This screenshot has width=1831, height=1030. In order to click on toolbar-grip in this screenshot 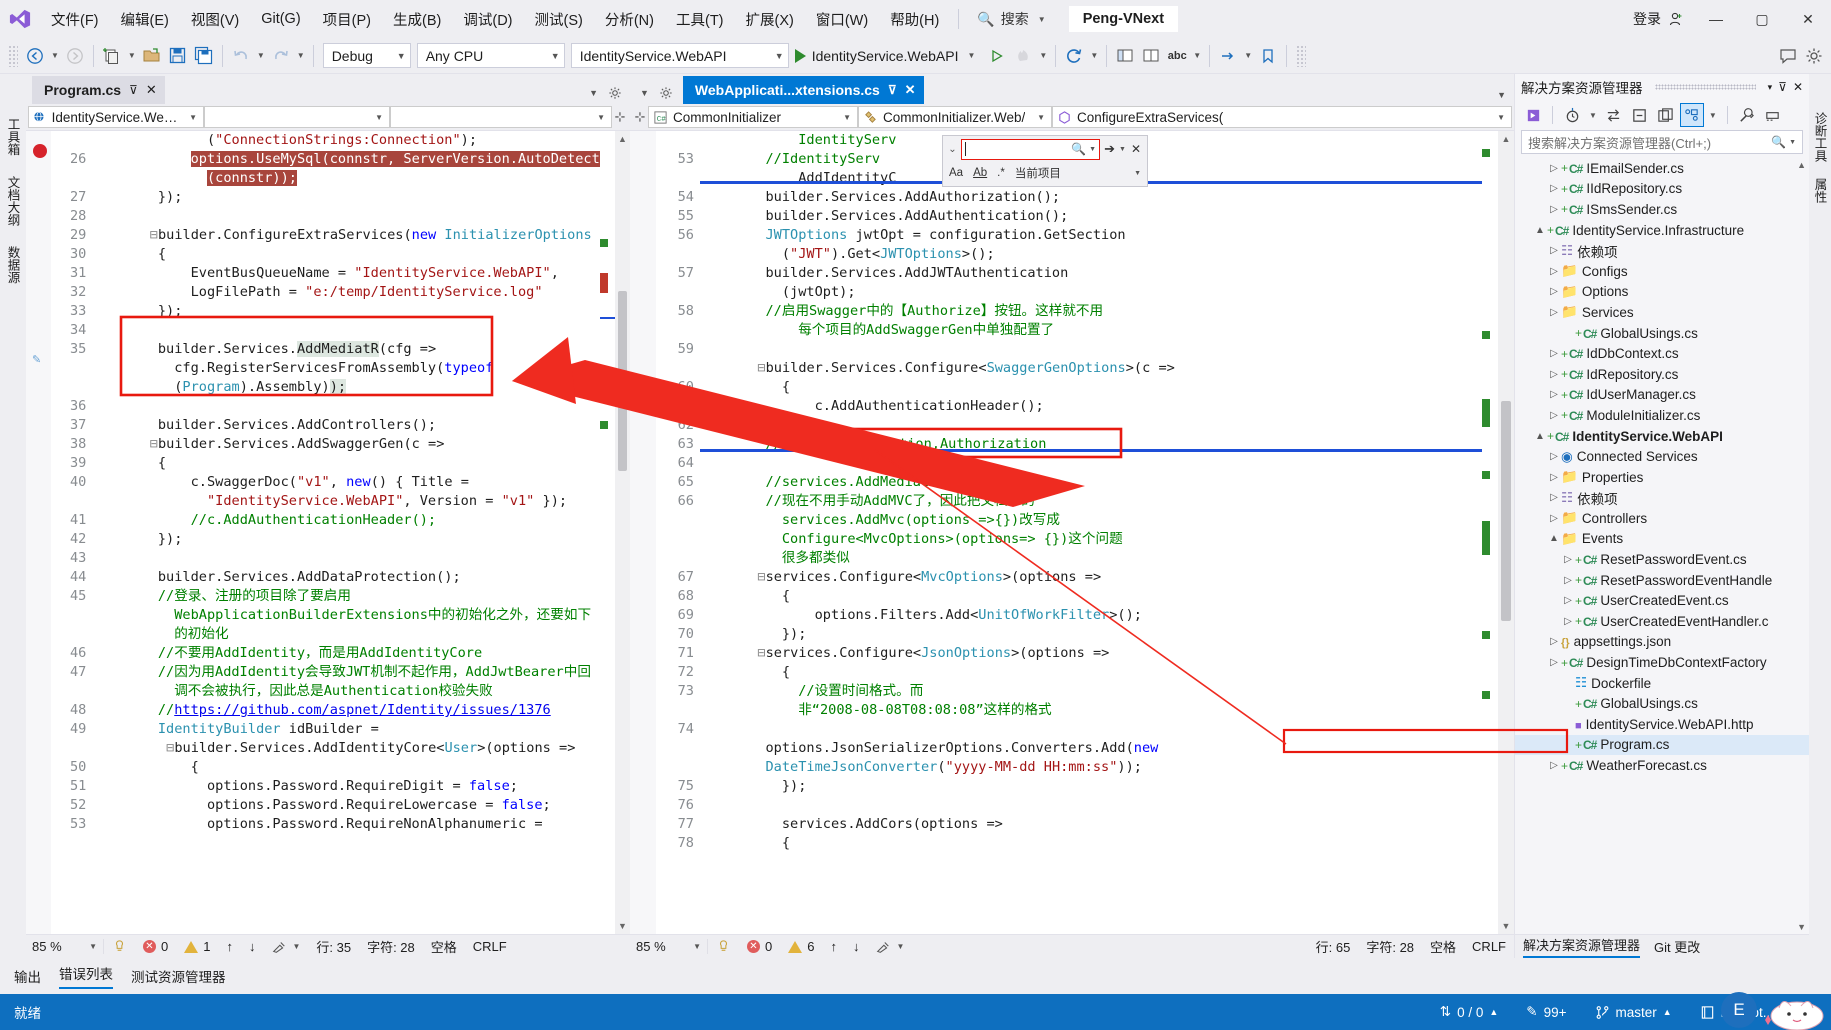, I will do `click(13, 55)`.